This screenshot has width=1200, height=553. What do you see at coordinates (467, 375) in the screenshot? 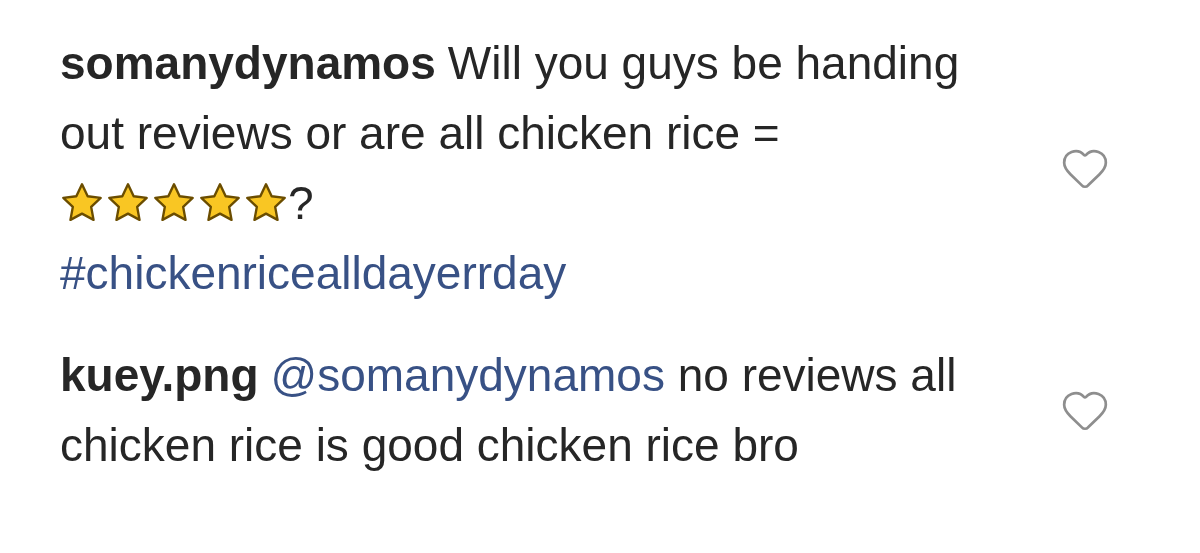
I see `link: @somanydynamos` at bounding box center [467, 375].